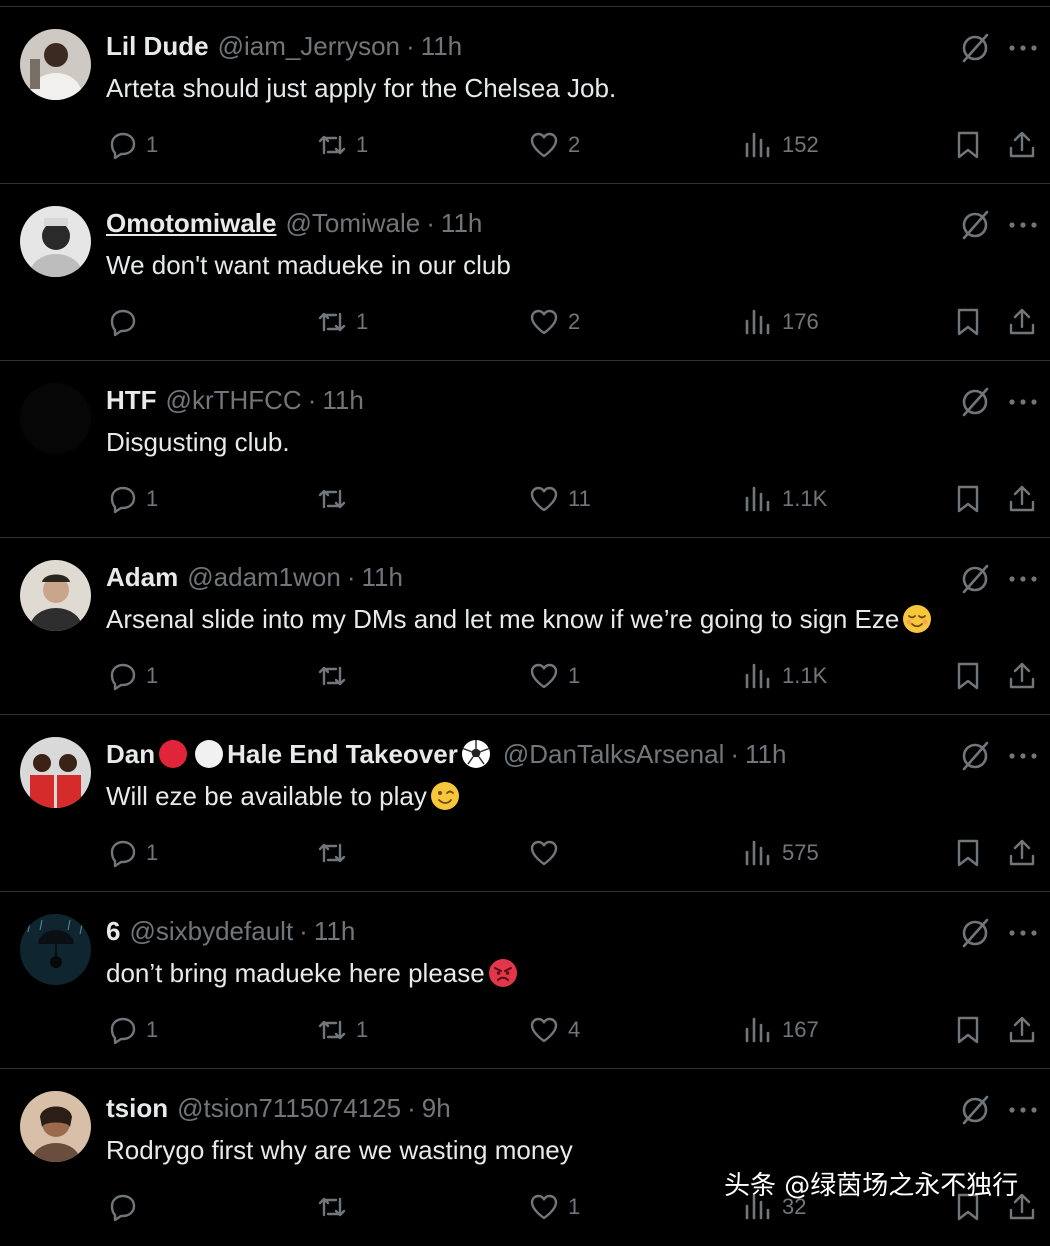 The width and height of the screenshot is (1050, 1246). Describe the element at coordinates (264, 577) in the screenshot. I see `user-handle: @adam1won` at that location.